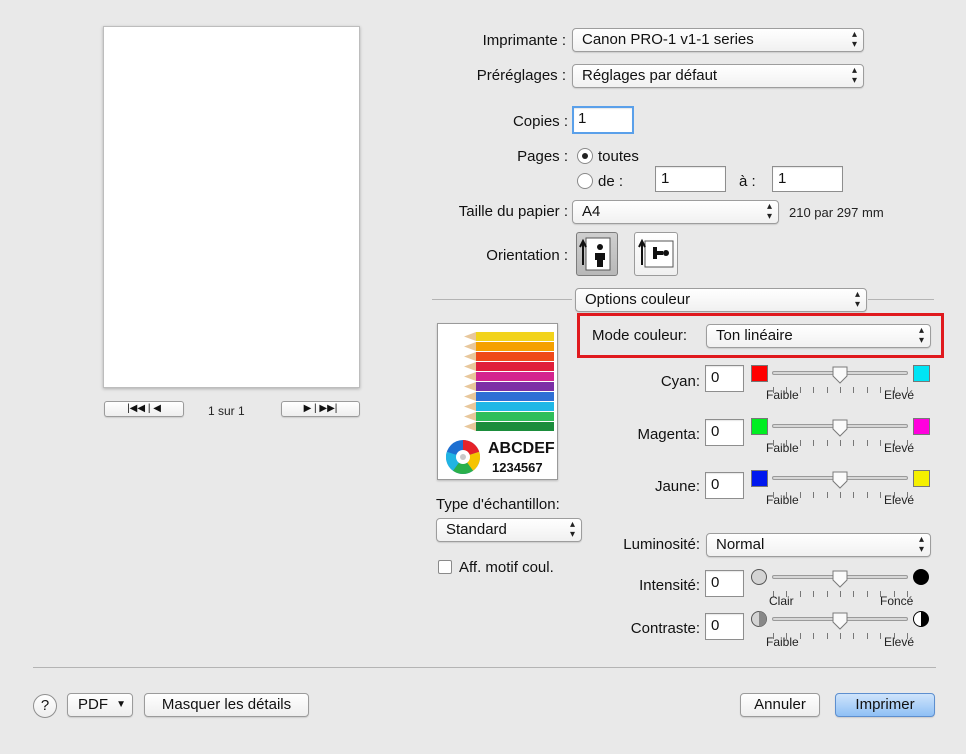 This screenshot has height=754, width=966. Describe the element at coordinates (899, 395) in the screenshot. I see `cyan-max-label: Elevé` at that location.